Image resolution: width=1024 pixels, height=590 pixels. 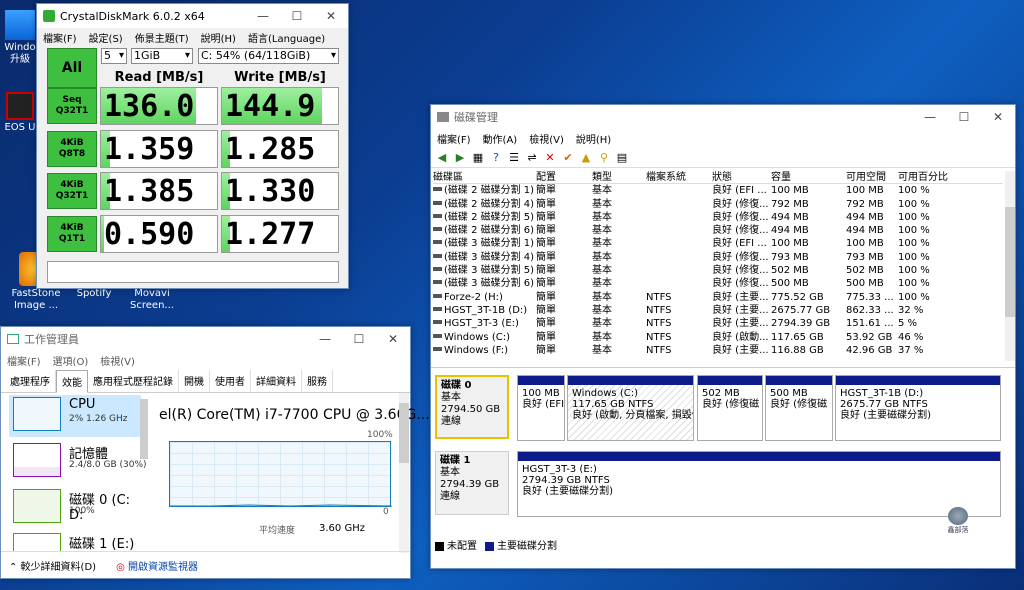 I want to click on column-header: 容量, so click(x=808, y=177).